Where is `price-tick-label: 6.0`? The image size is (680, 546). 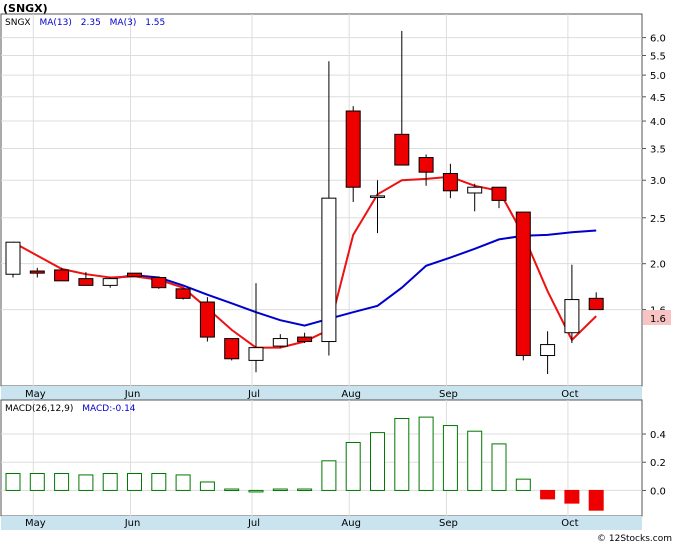
price-tick-label: 6.0 is located at coordinates (658, 39).